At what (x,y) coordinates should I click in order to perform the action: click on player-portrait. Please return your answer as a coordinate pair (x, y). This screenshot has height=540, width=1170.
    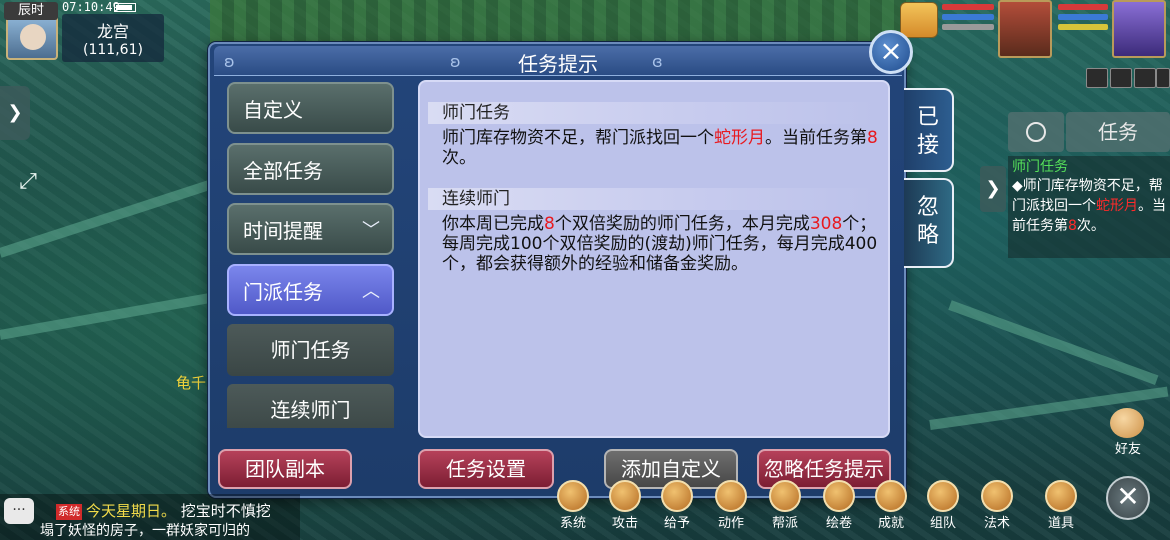
    Looking at the image, I should click on (1139, 29).